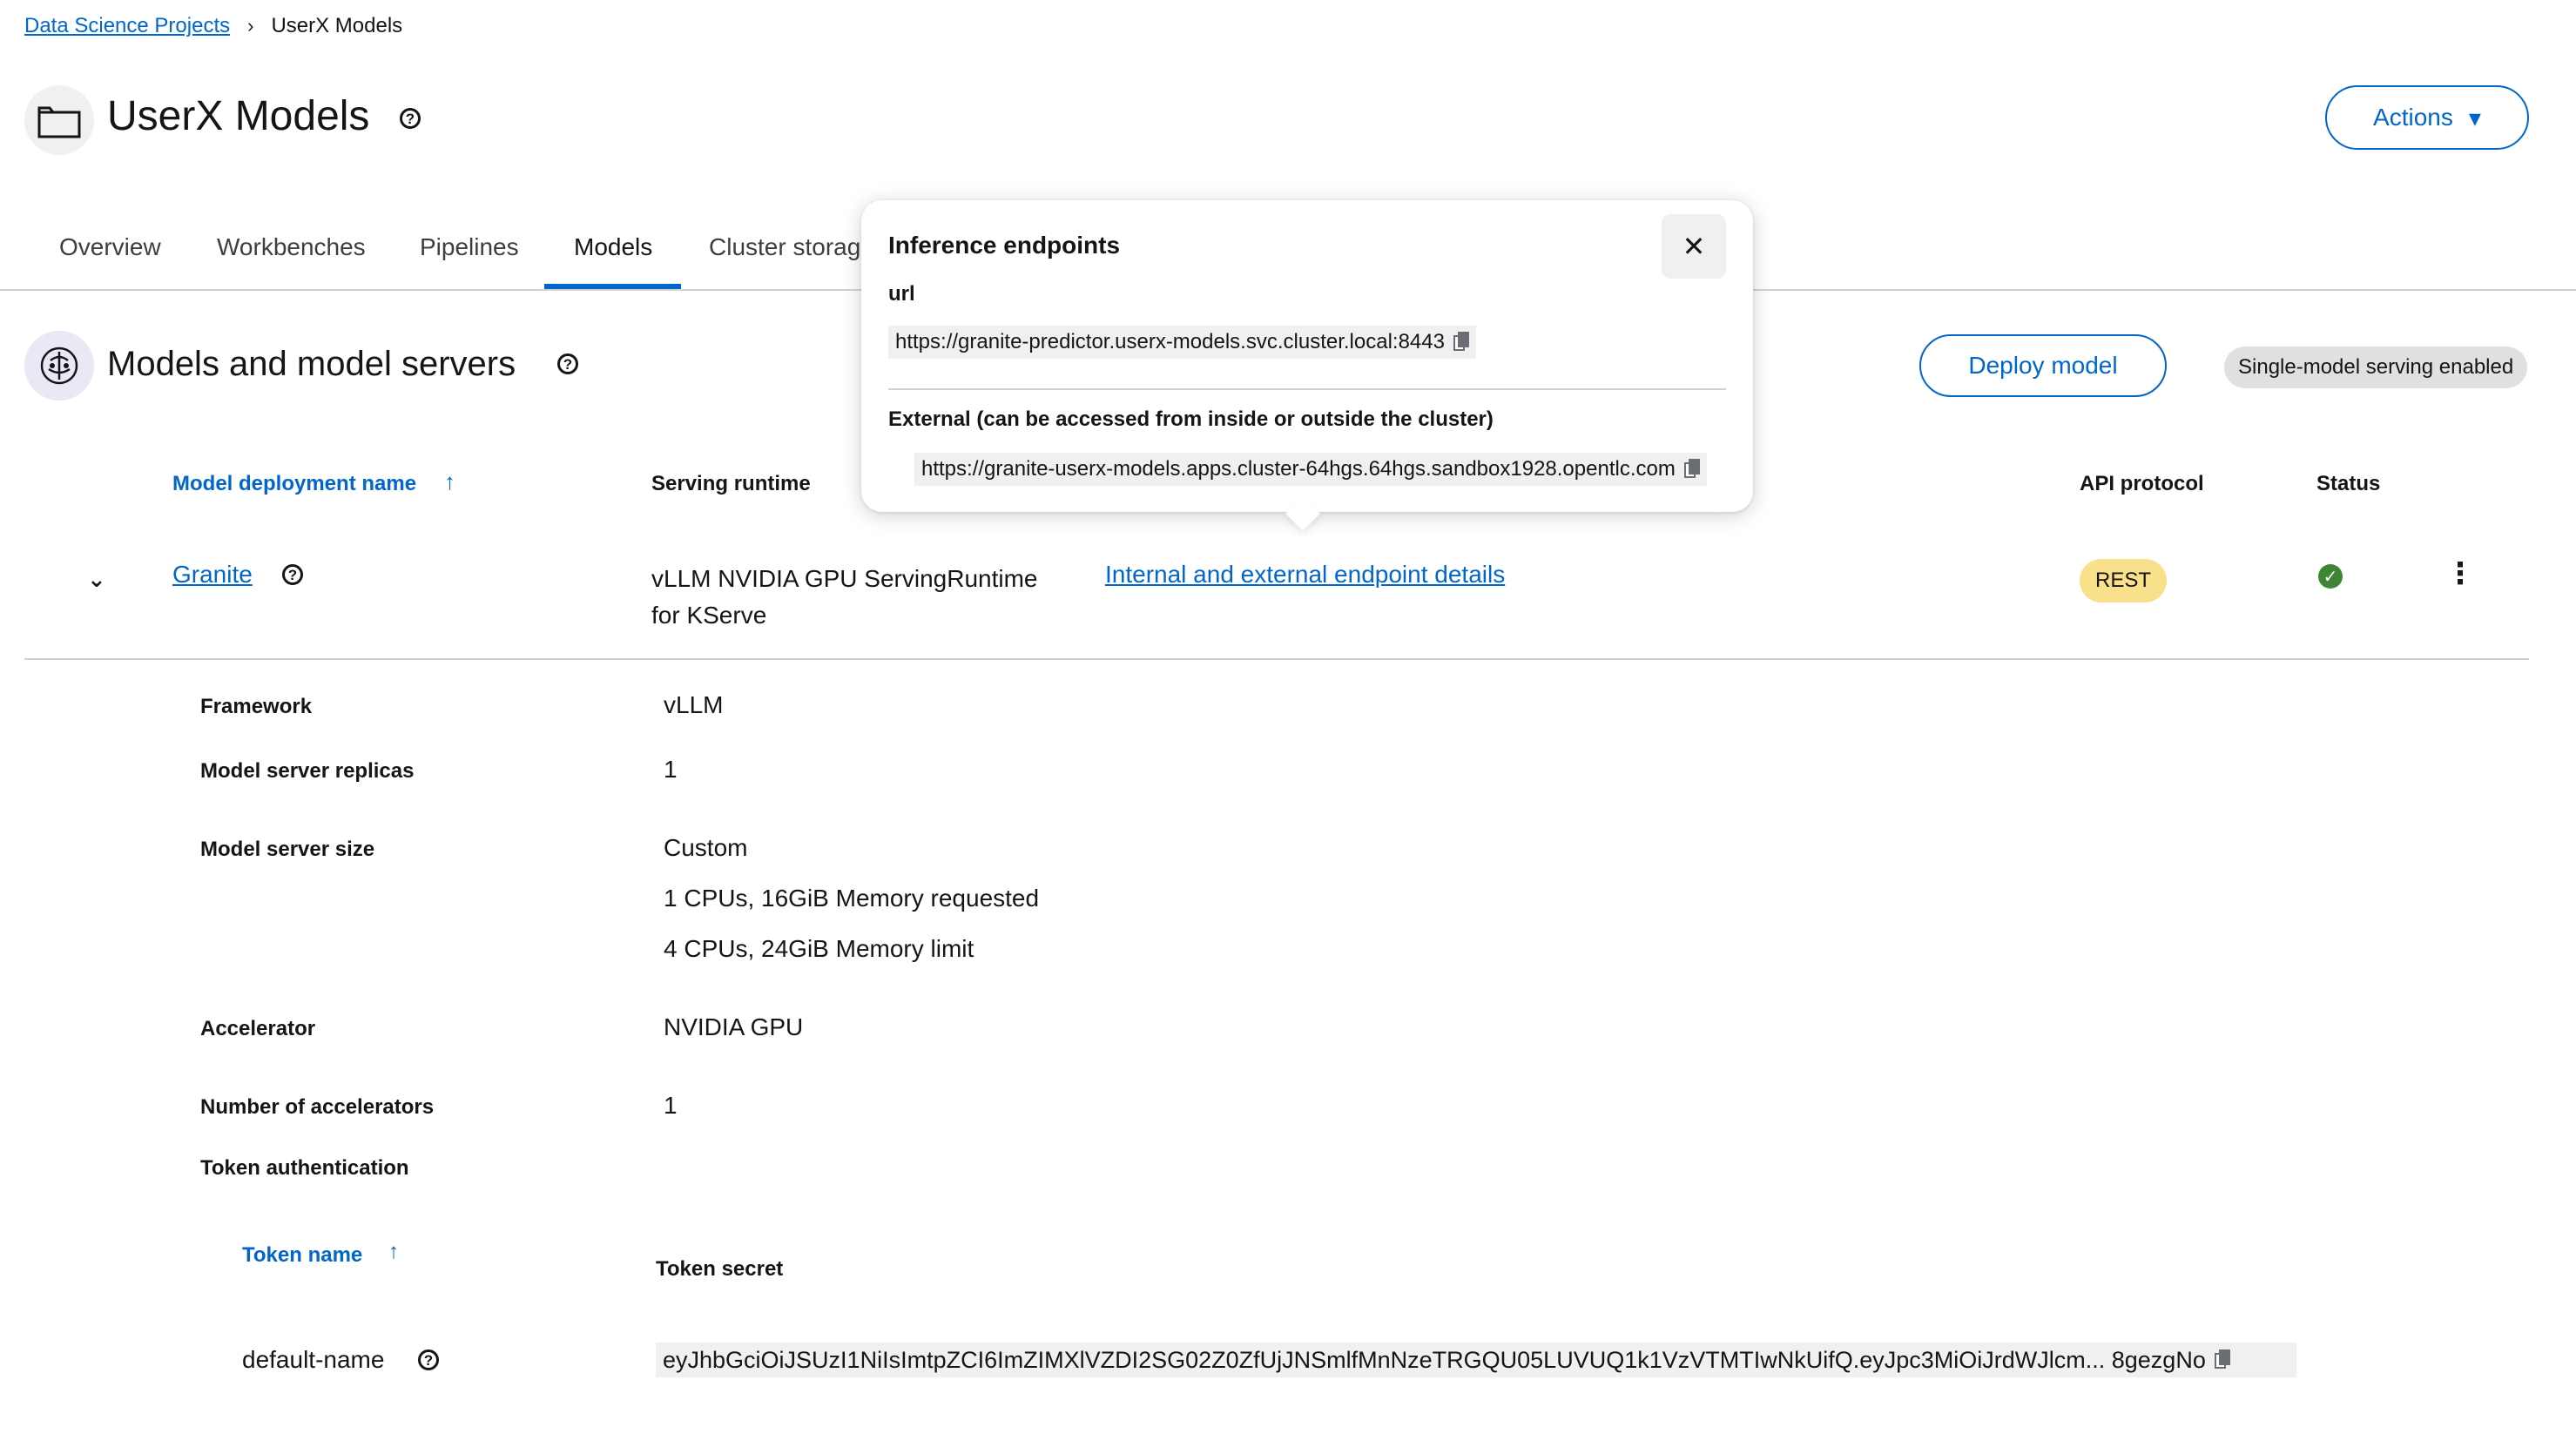 This screenshot has height=1447, width=2576. I want to click on detail-value: NVIDIA GPU, so click(734, 1026).